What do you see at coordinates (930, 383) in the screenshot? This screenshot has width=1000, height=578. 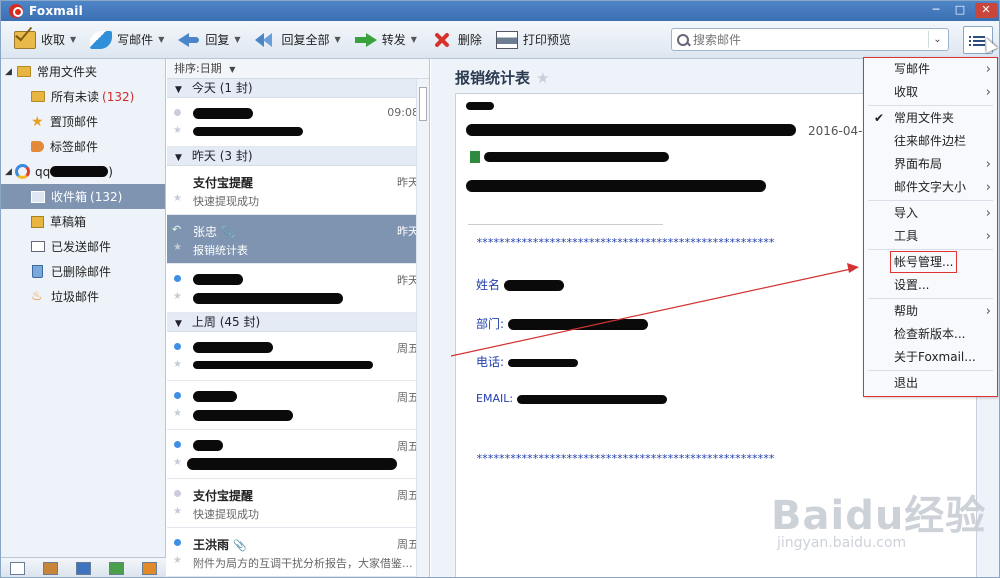 I see `menu-item-exit: 退出` at bounding box center [930, 383].